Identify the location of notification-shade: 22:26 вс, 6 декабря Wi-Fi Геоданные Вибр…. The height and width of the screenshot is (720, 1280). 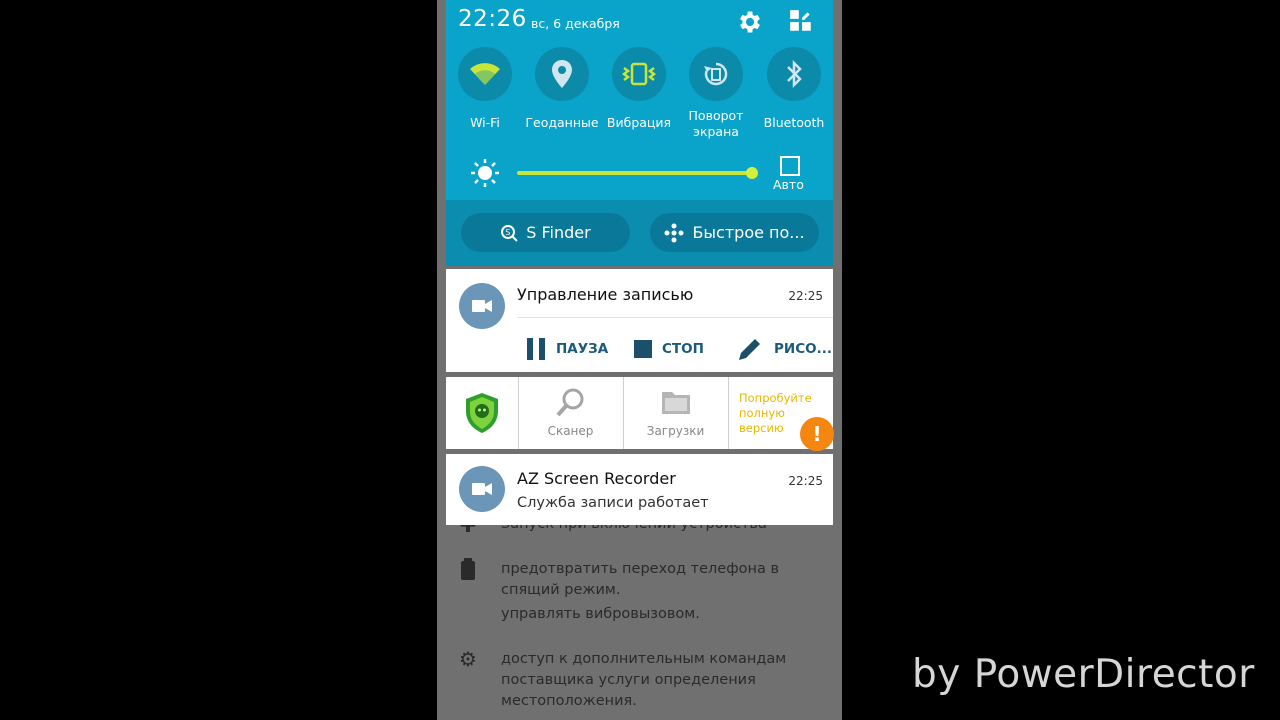
(639, 133).